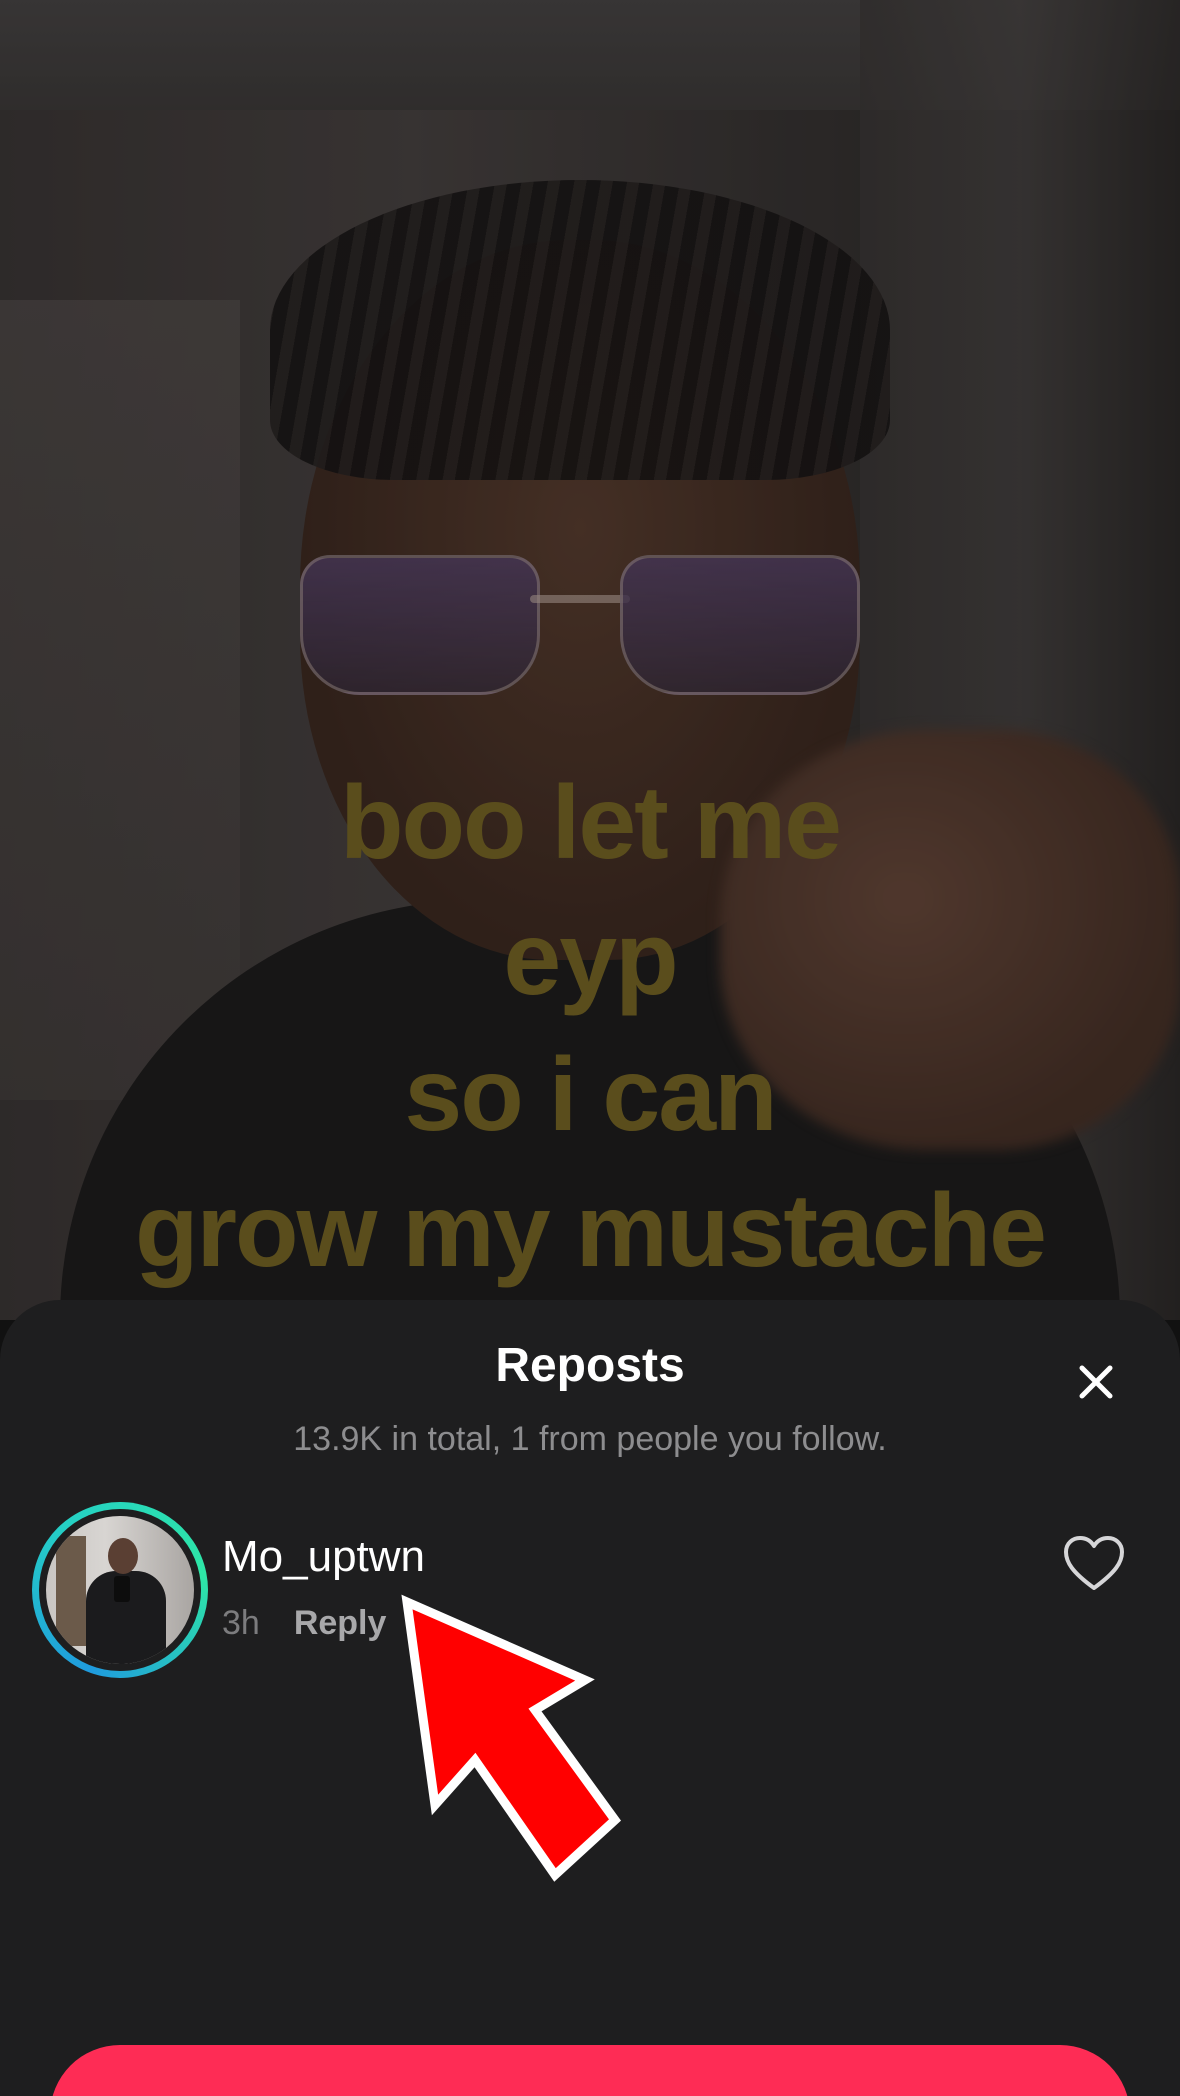  I want to click on heart-outline-icon, so click(1094, 1563).